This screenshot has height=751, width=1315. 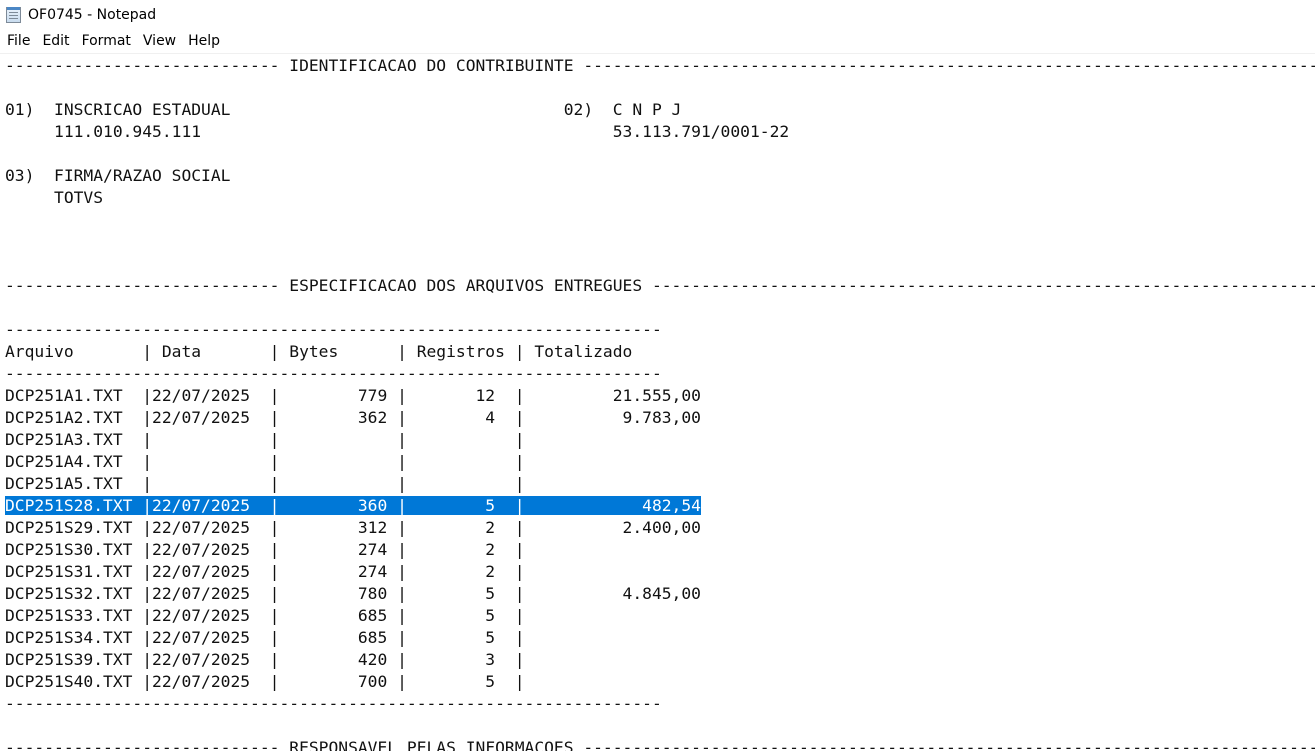 I want to click on text-line: DCP251S30.TXT |22/07/2025 | 274 | 2 |, so click(x=265, y=549).